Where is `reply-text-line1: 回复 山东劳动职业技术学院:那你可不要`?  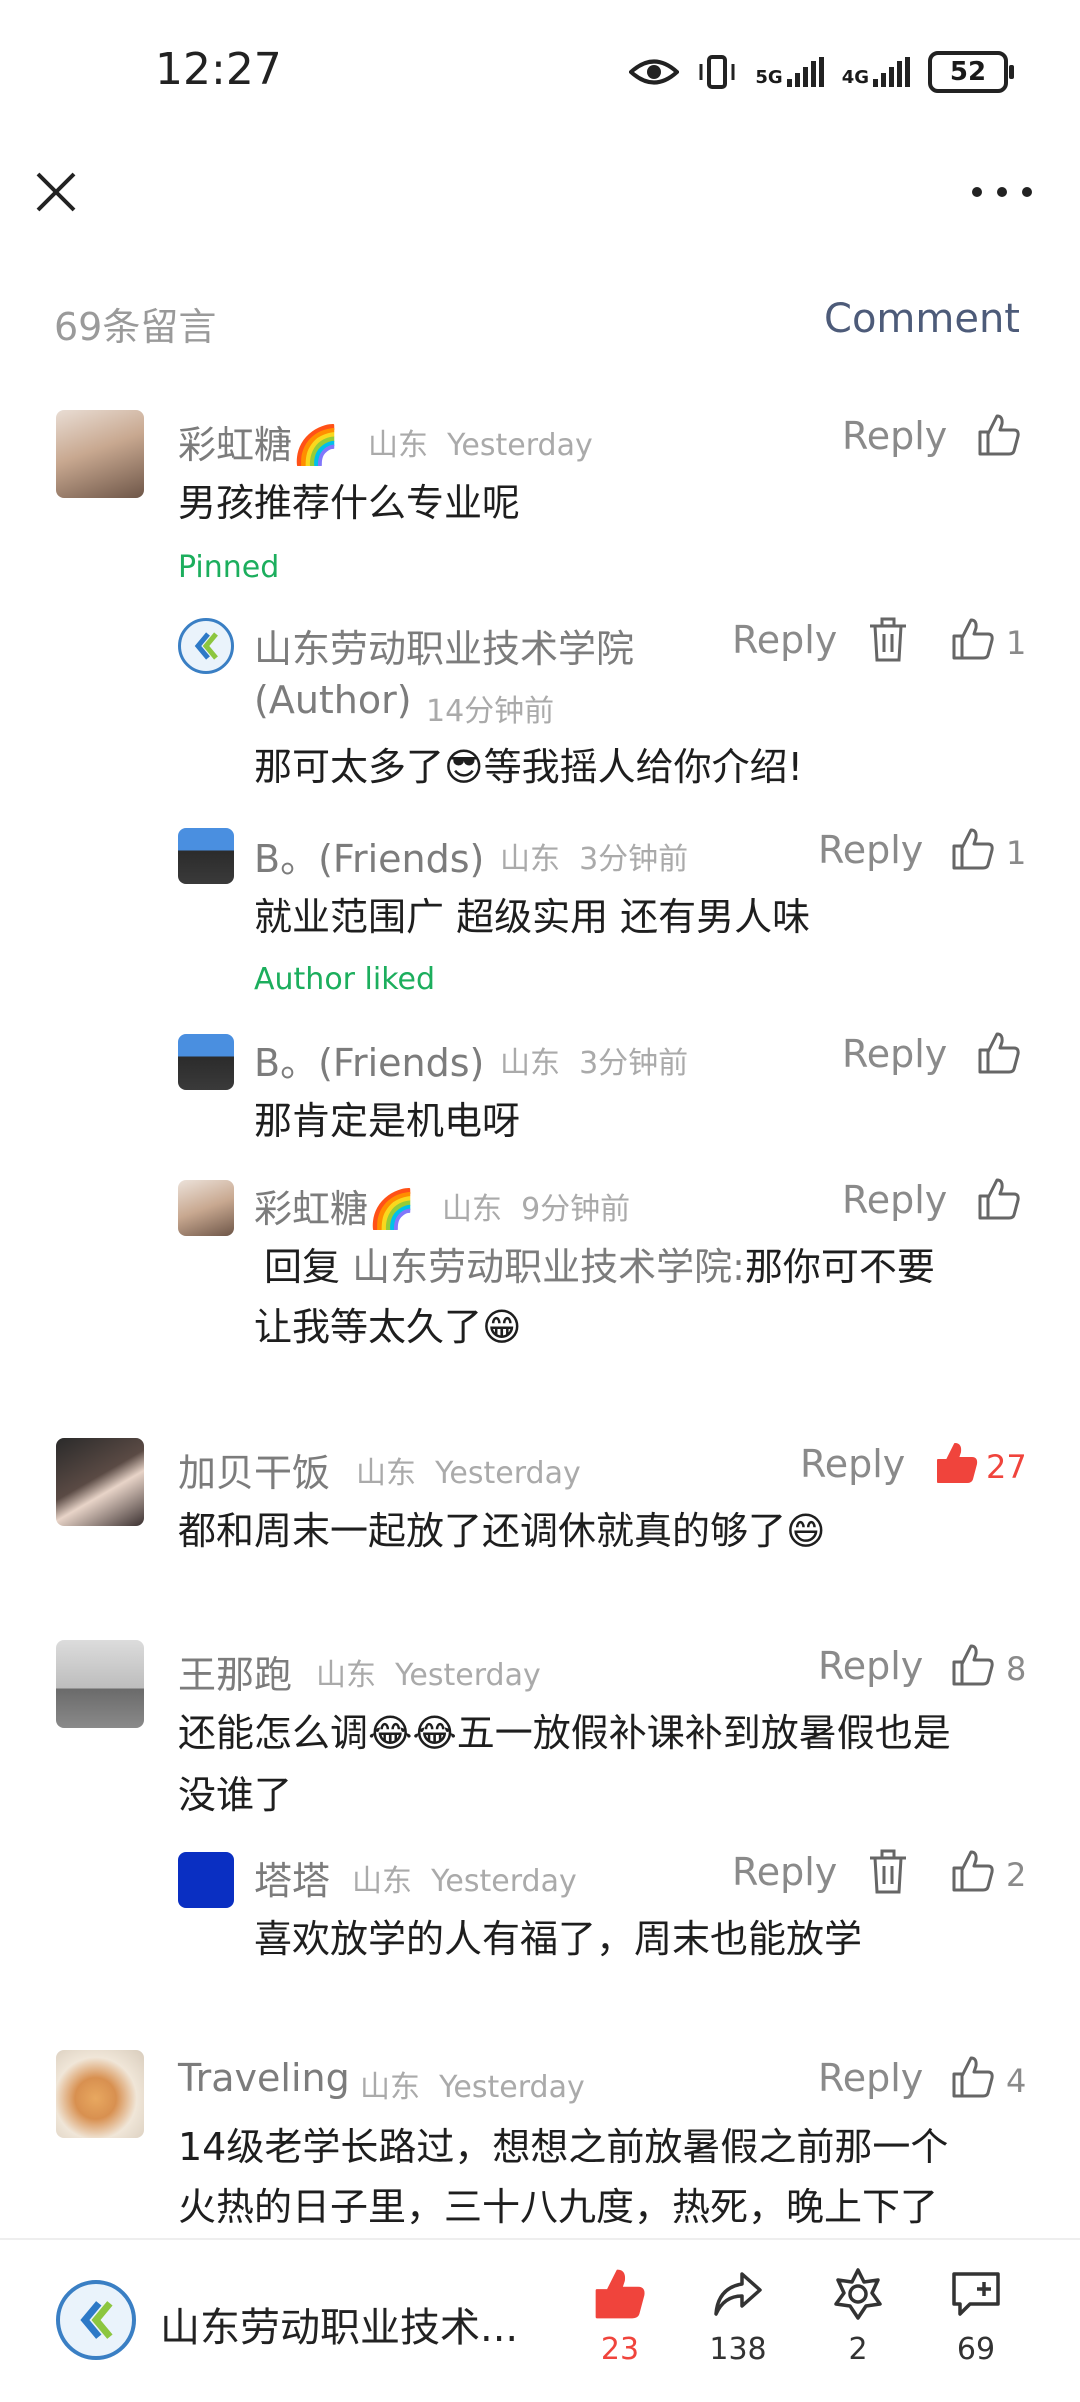
reply-text-line1: 回复 山东劳动职业技术学院:那你可不要 is located at coordinates (599, 1267).